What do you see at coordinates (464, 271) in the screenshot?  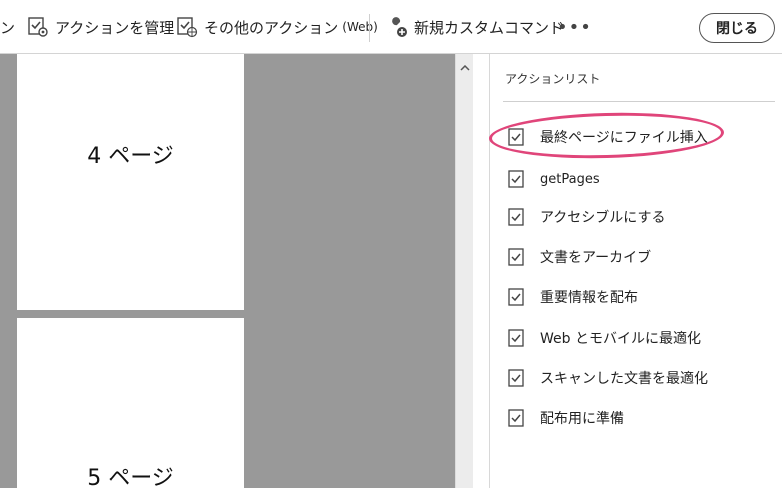 I see `vertical-scrollbar` at bounding box center [464, 271].